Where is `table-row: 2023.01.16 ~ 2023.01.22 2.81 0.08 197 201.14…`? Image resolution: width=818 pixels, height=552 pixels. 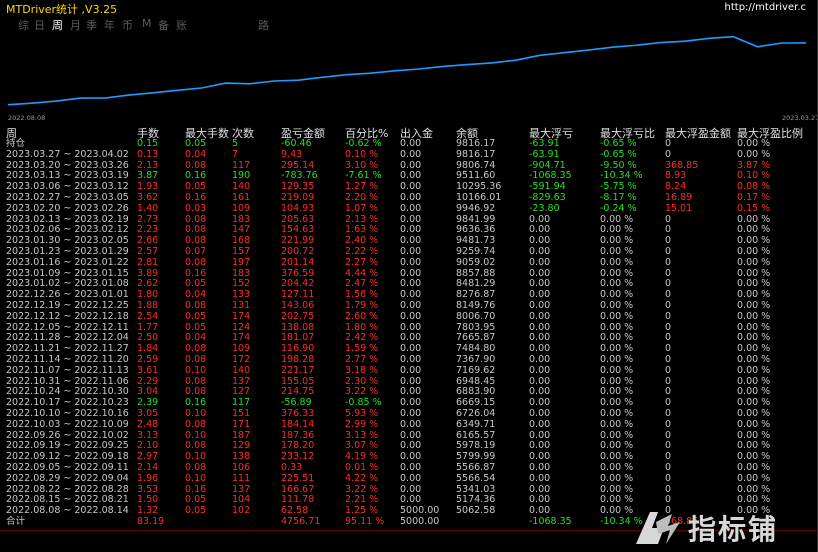 table-row: 2023.01.16 ~ 2023.01.22 2.81 0.08 197 201.14… is located at coordinates (409, 262).